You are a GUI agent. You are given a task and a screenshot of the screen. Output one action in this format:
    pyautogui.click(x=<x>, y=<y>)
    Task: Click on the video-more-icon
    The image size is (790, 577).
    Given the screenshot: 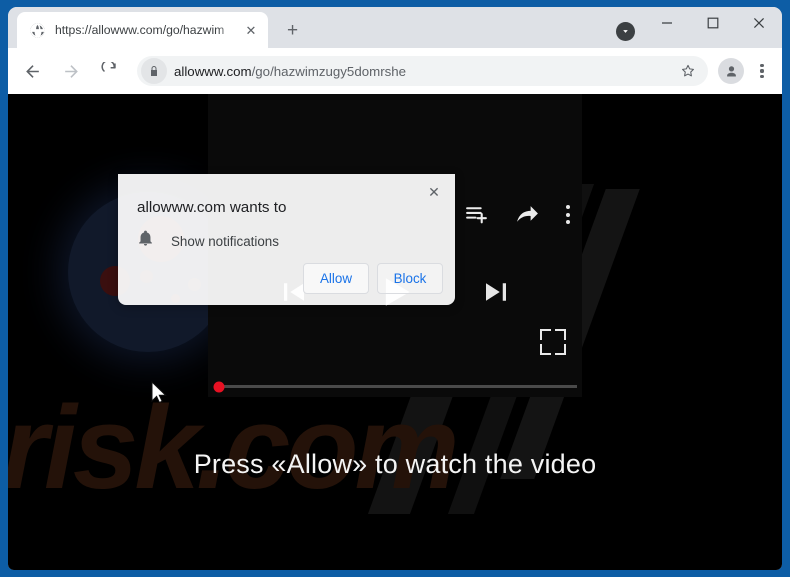 What is the action you would take?
    pyautogui.click(x=568, y=214)
    